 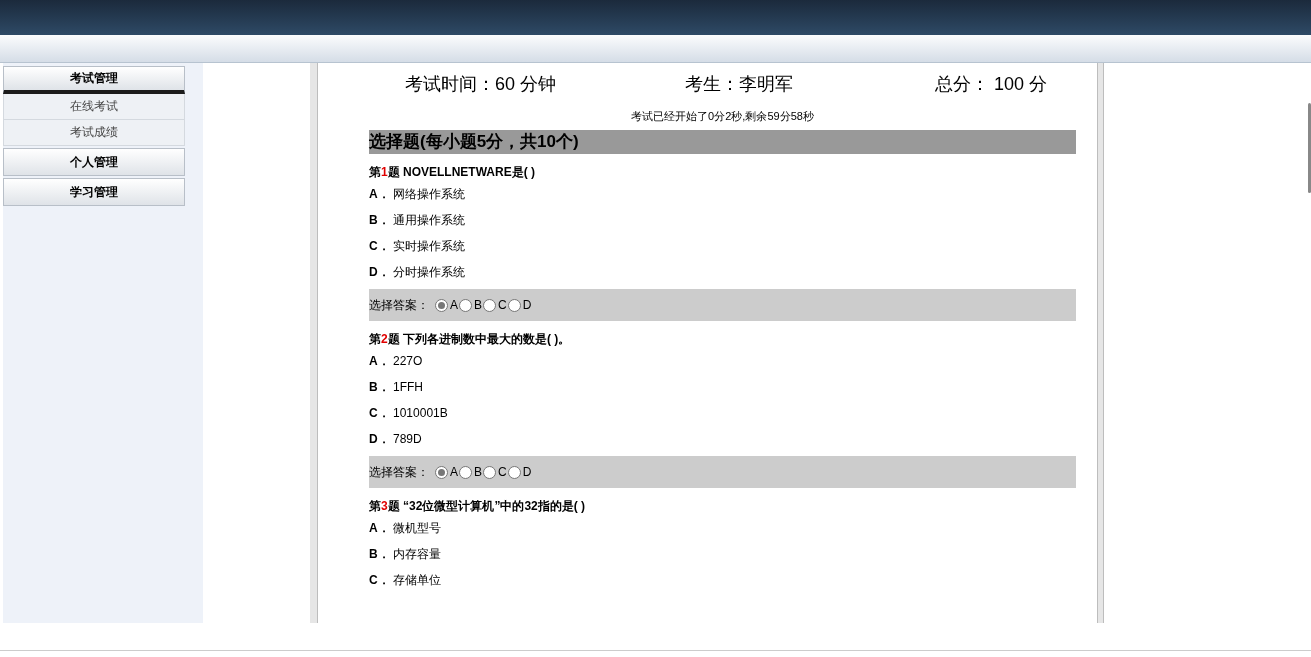 What do you see at coordinates (739, 84) in the screenshot?
I see `student-name: 考生：李明军` at bounding box center [739, 84].